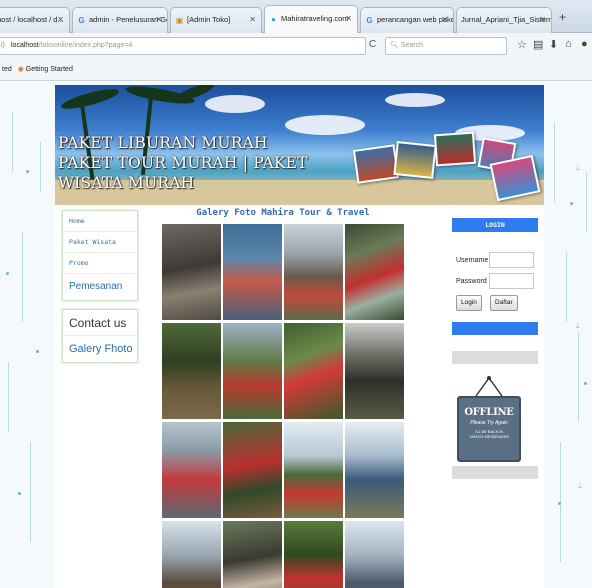  I want to click on banner-line-1: PAKET LIBURAN MURAH, so click(163, 143).